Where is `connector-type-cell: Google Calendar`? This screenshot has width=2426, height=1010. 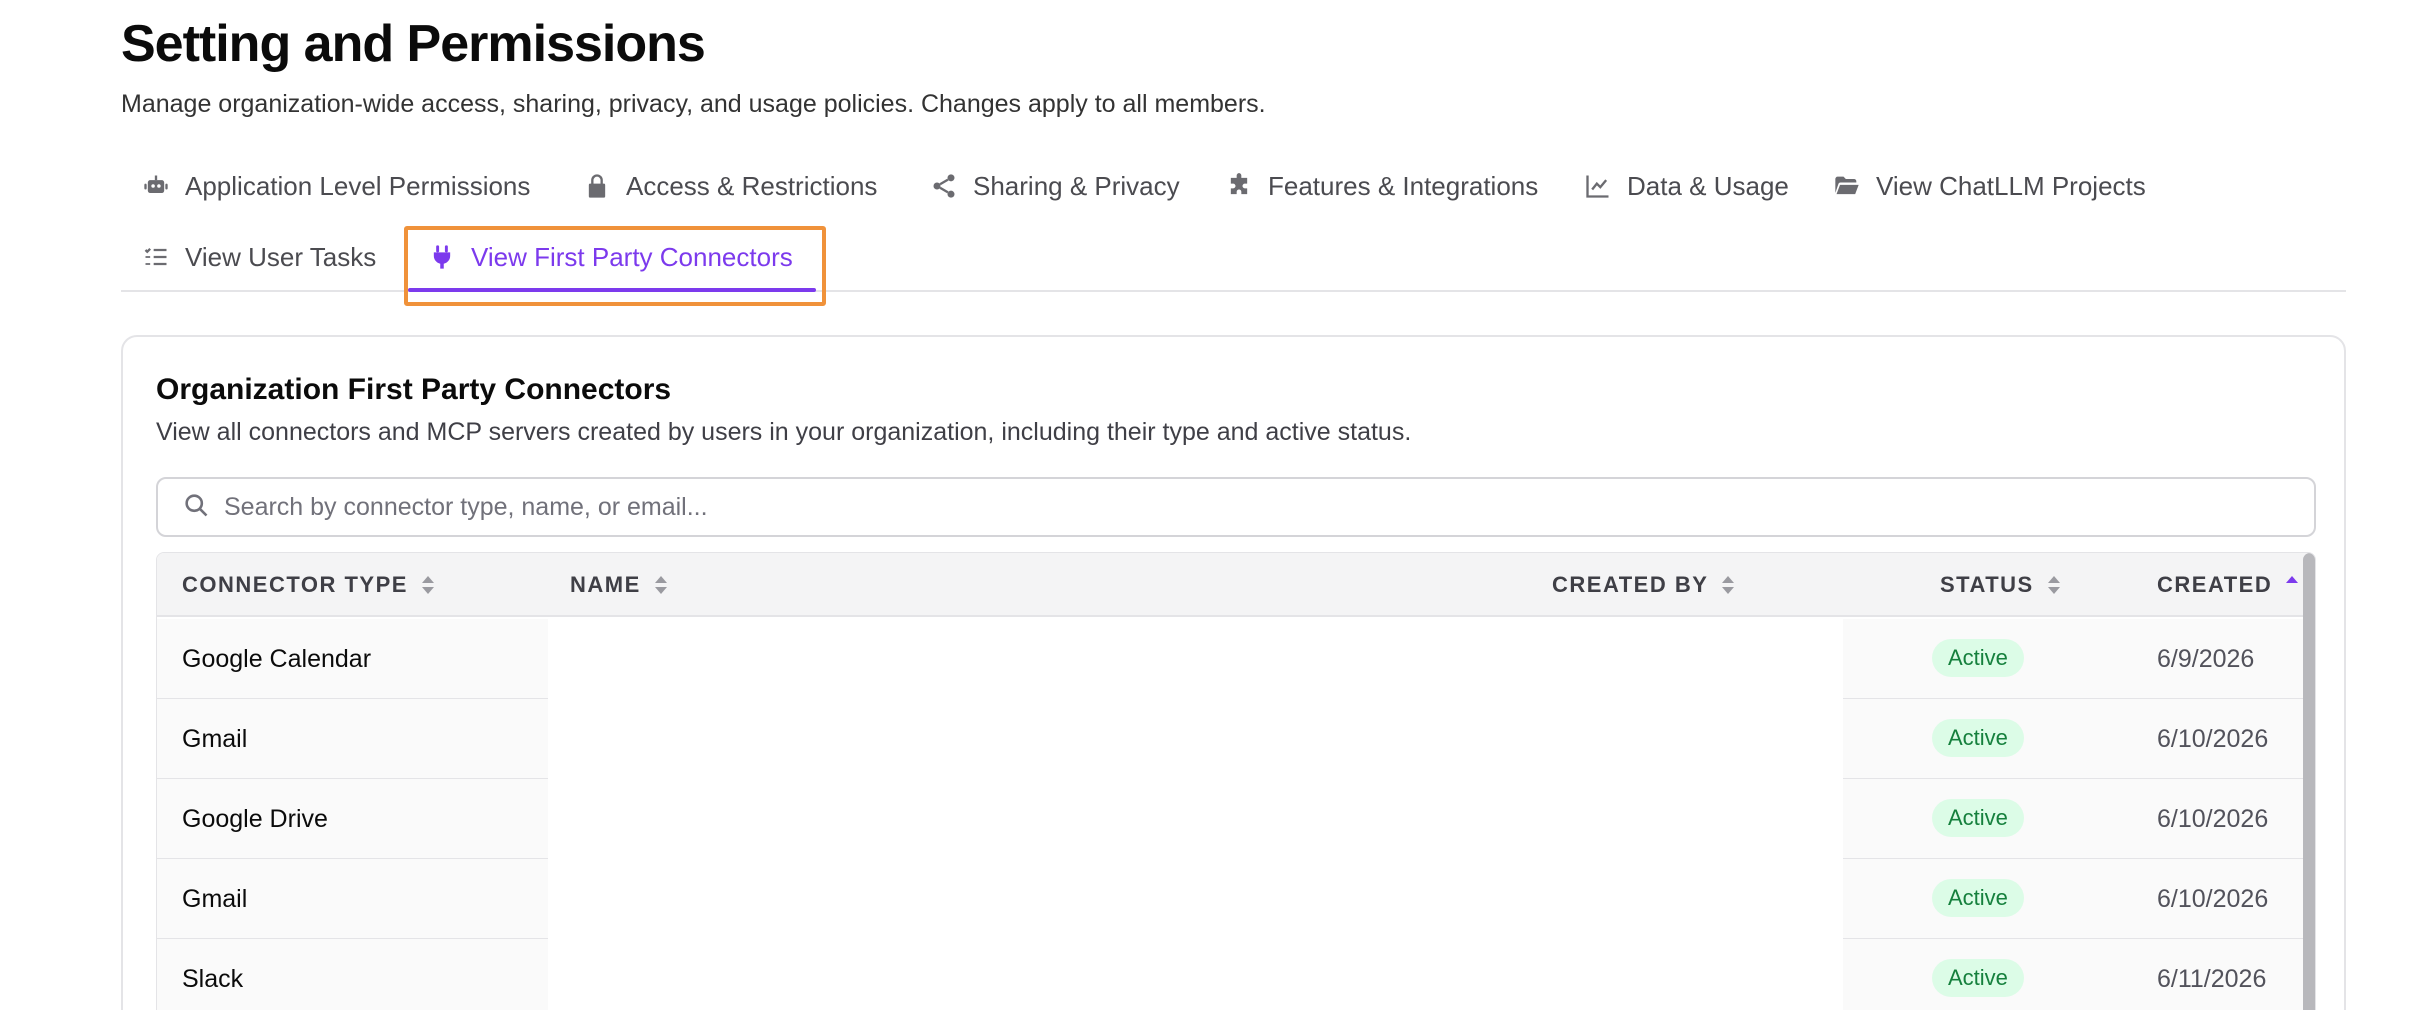 connector-type-cell: Google Calendar is located at coordinates (277, 658).